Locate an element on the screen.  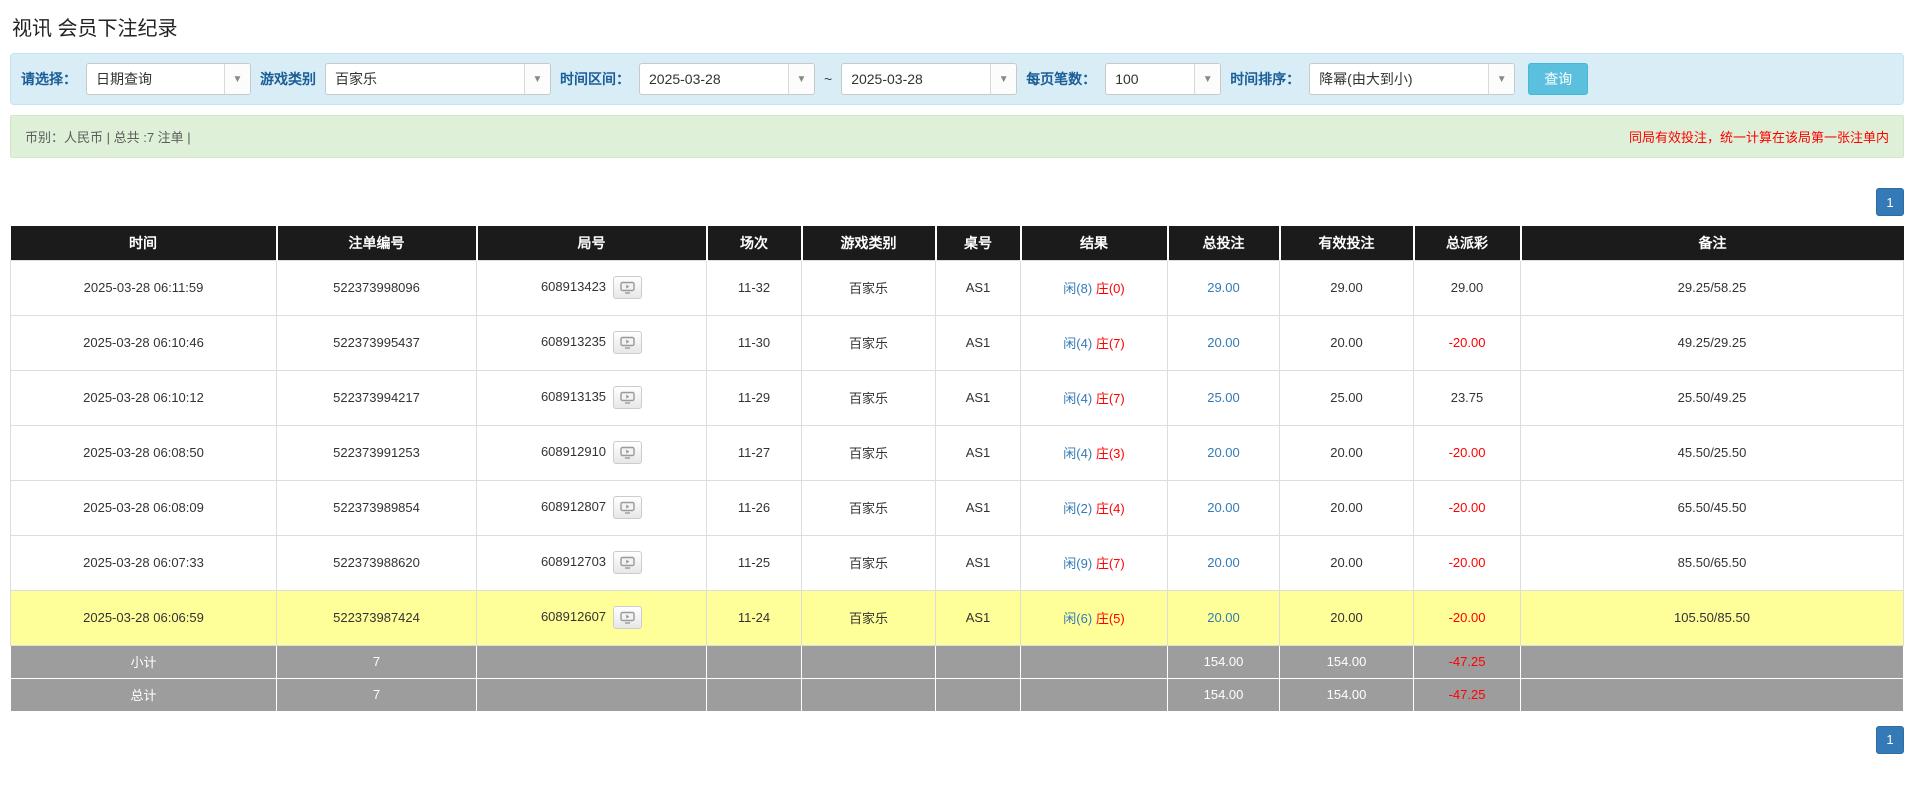
time-cell: 2025-03-28 06:10:46 is located at coordinates (143, 342).